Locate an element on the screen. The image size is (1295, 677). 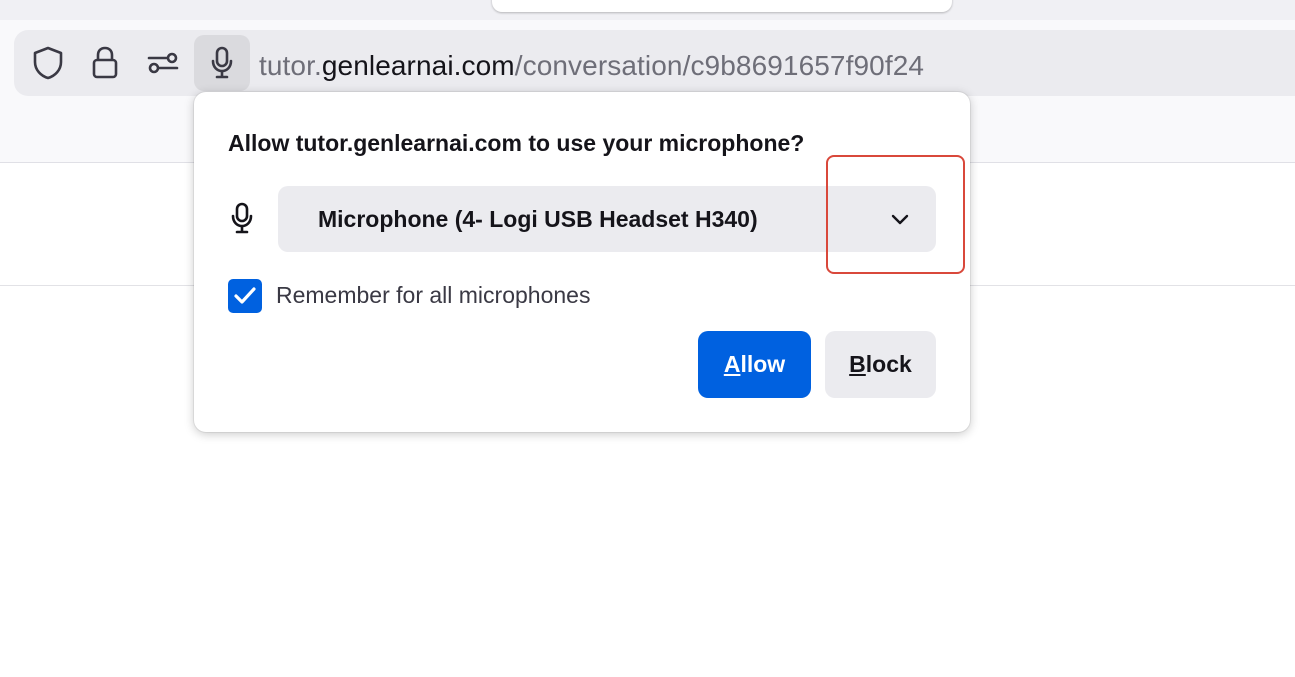
selected-device-label: Microphone (4- Logi USB Headset H340) is located at coordinates (538, 219).